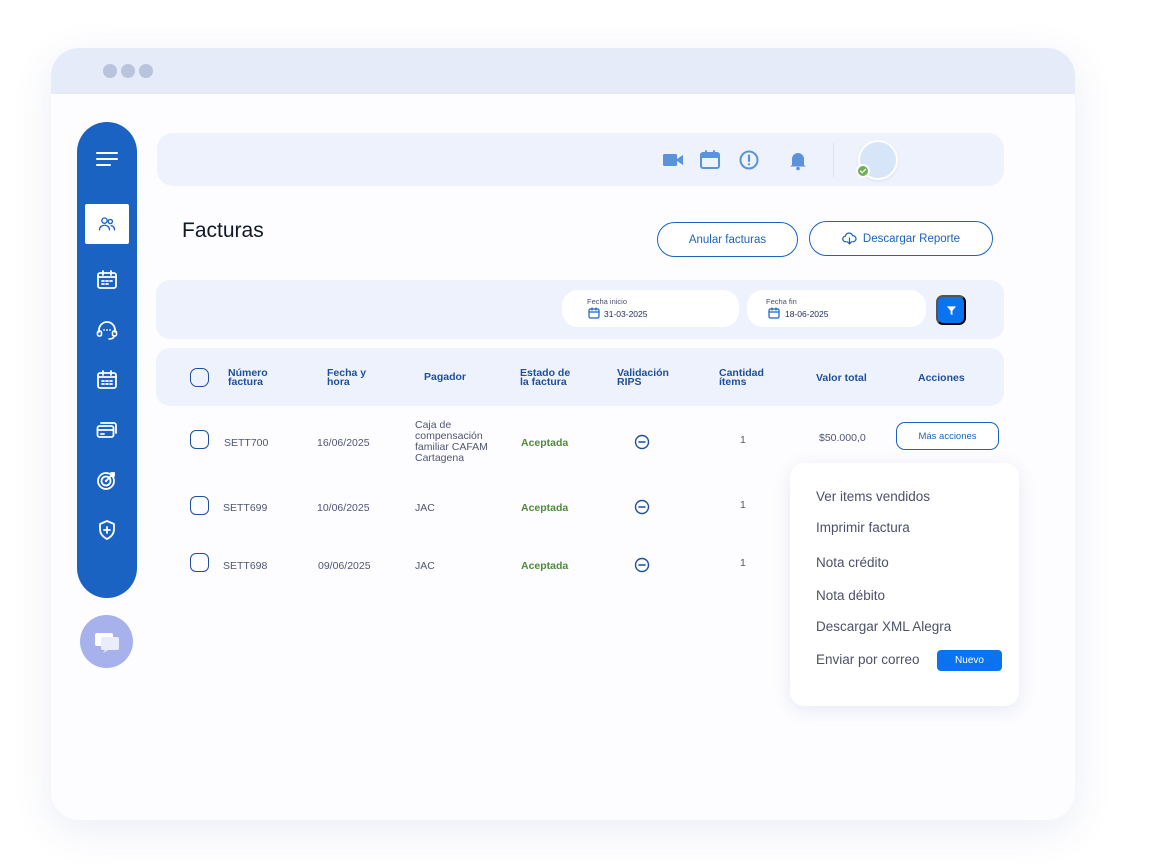  What do you see at coordinates (344, 566) in the screenshot?
I see `invoice-date: 09/06/2025` at bounding box center [344, 566].